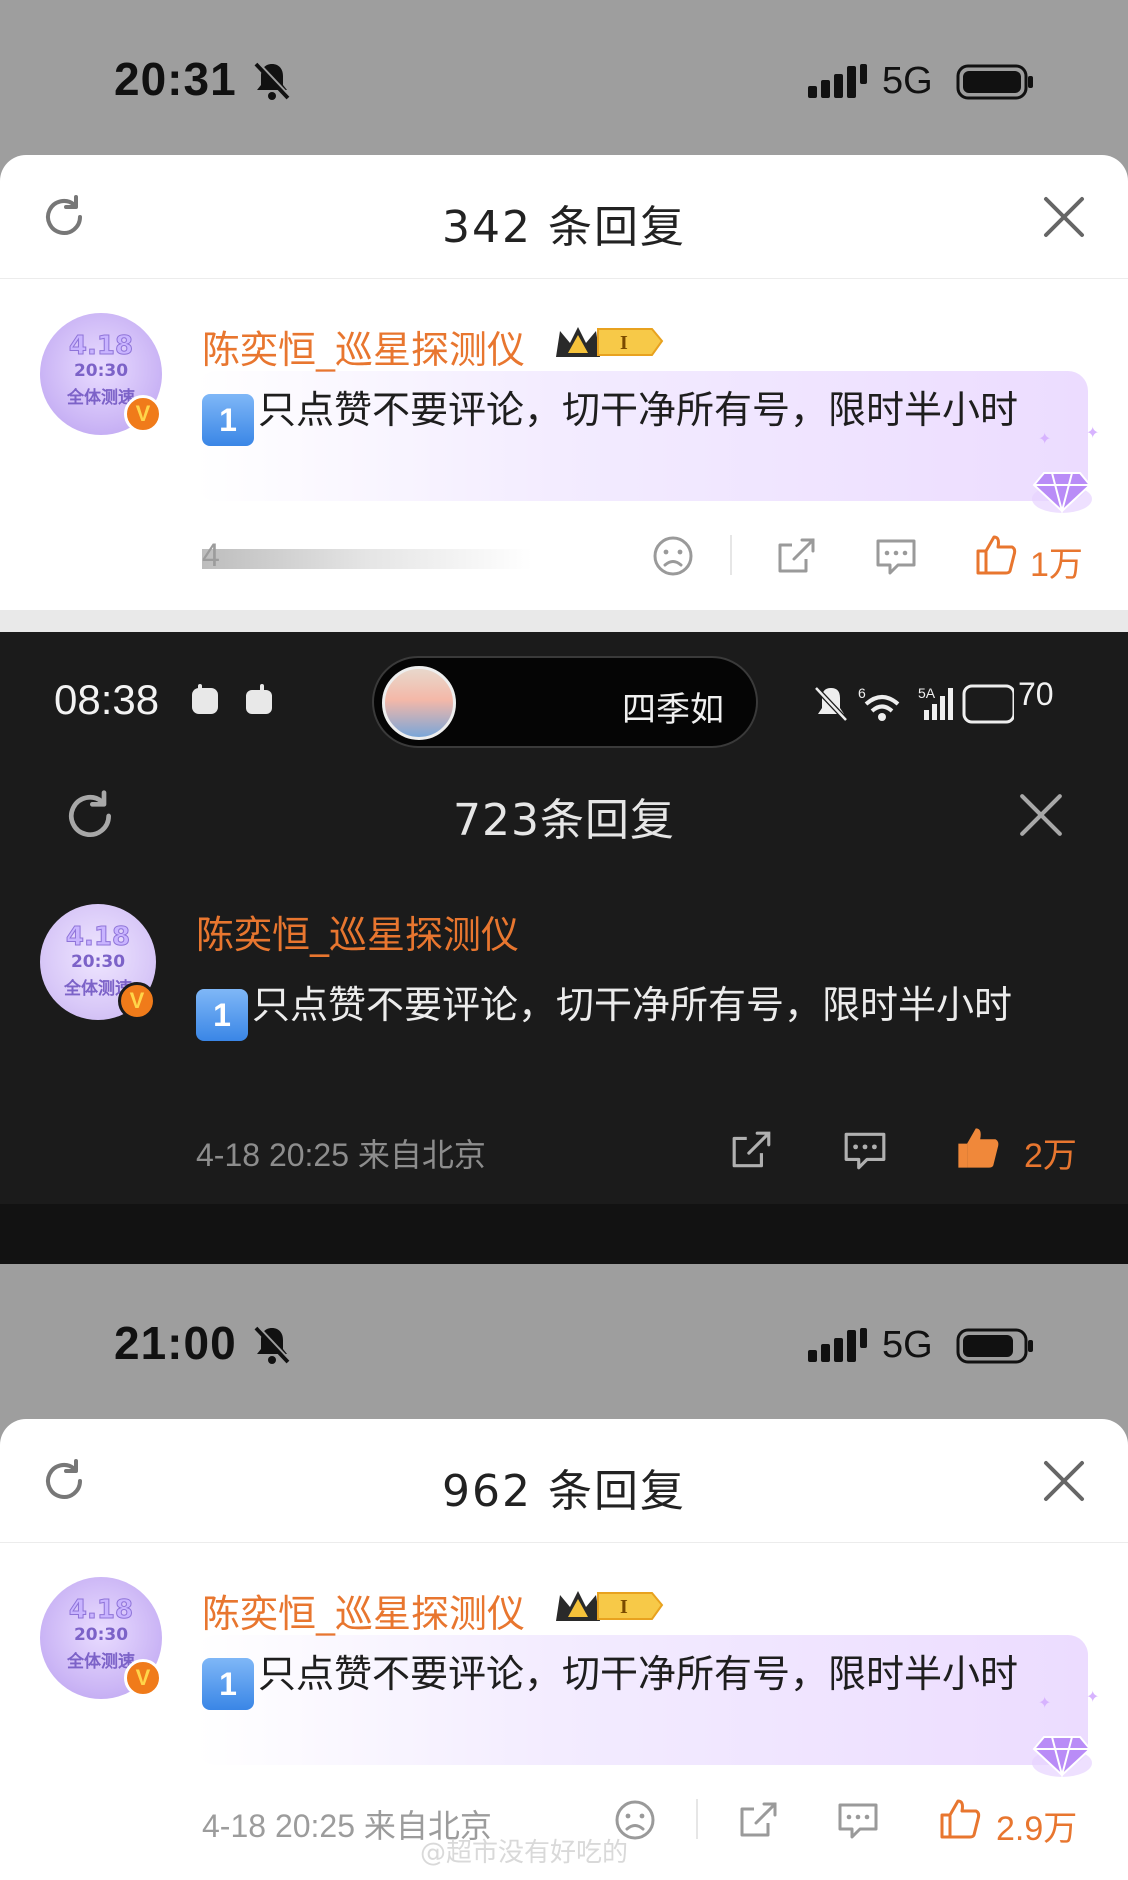  I want to click on like-count: 1万, so click(1056, 565).